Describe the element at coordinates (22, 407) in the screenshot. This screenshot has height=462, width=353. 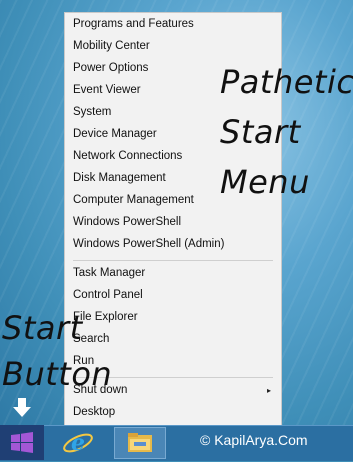
I see `down-arrow-icon` at that location.